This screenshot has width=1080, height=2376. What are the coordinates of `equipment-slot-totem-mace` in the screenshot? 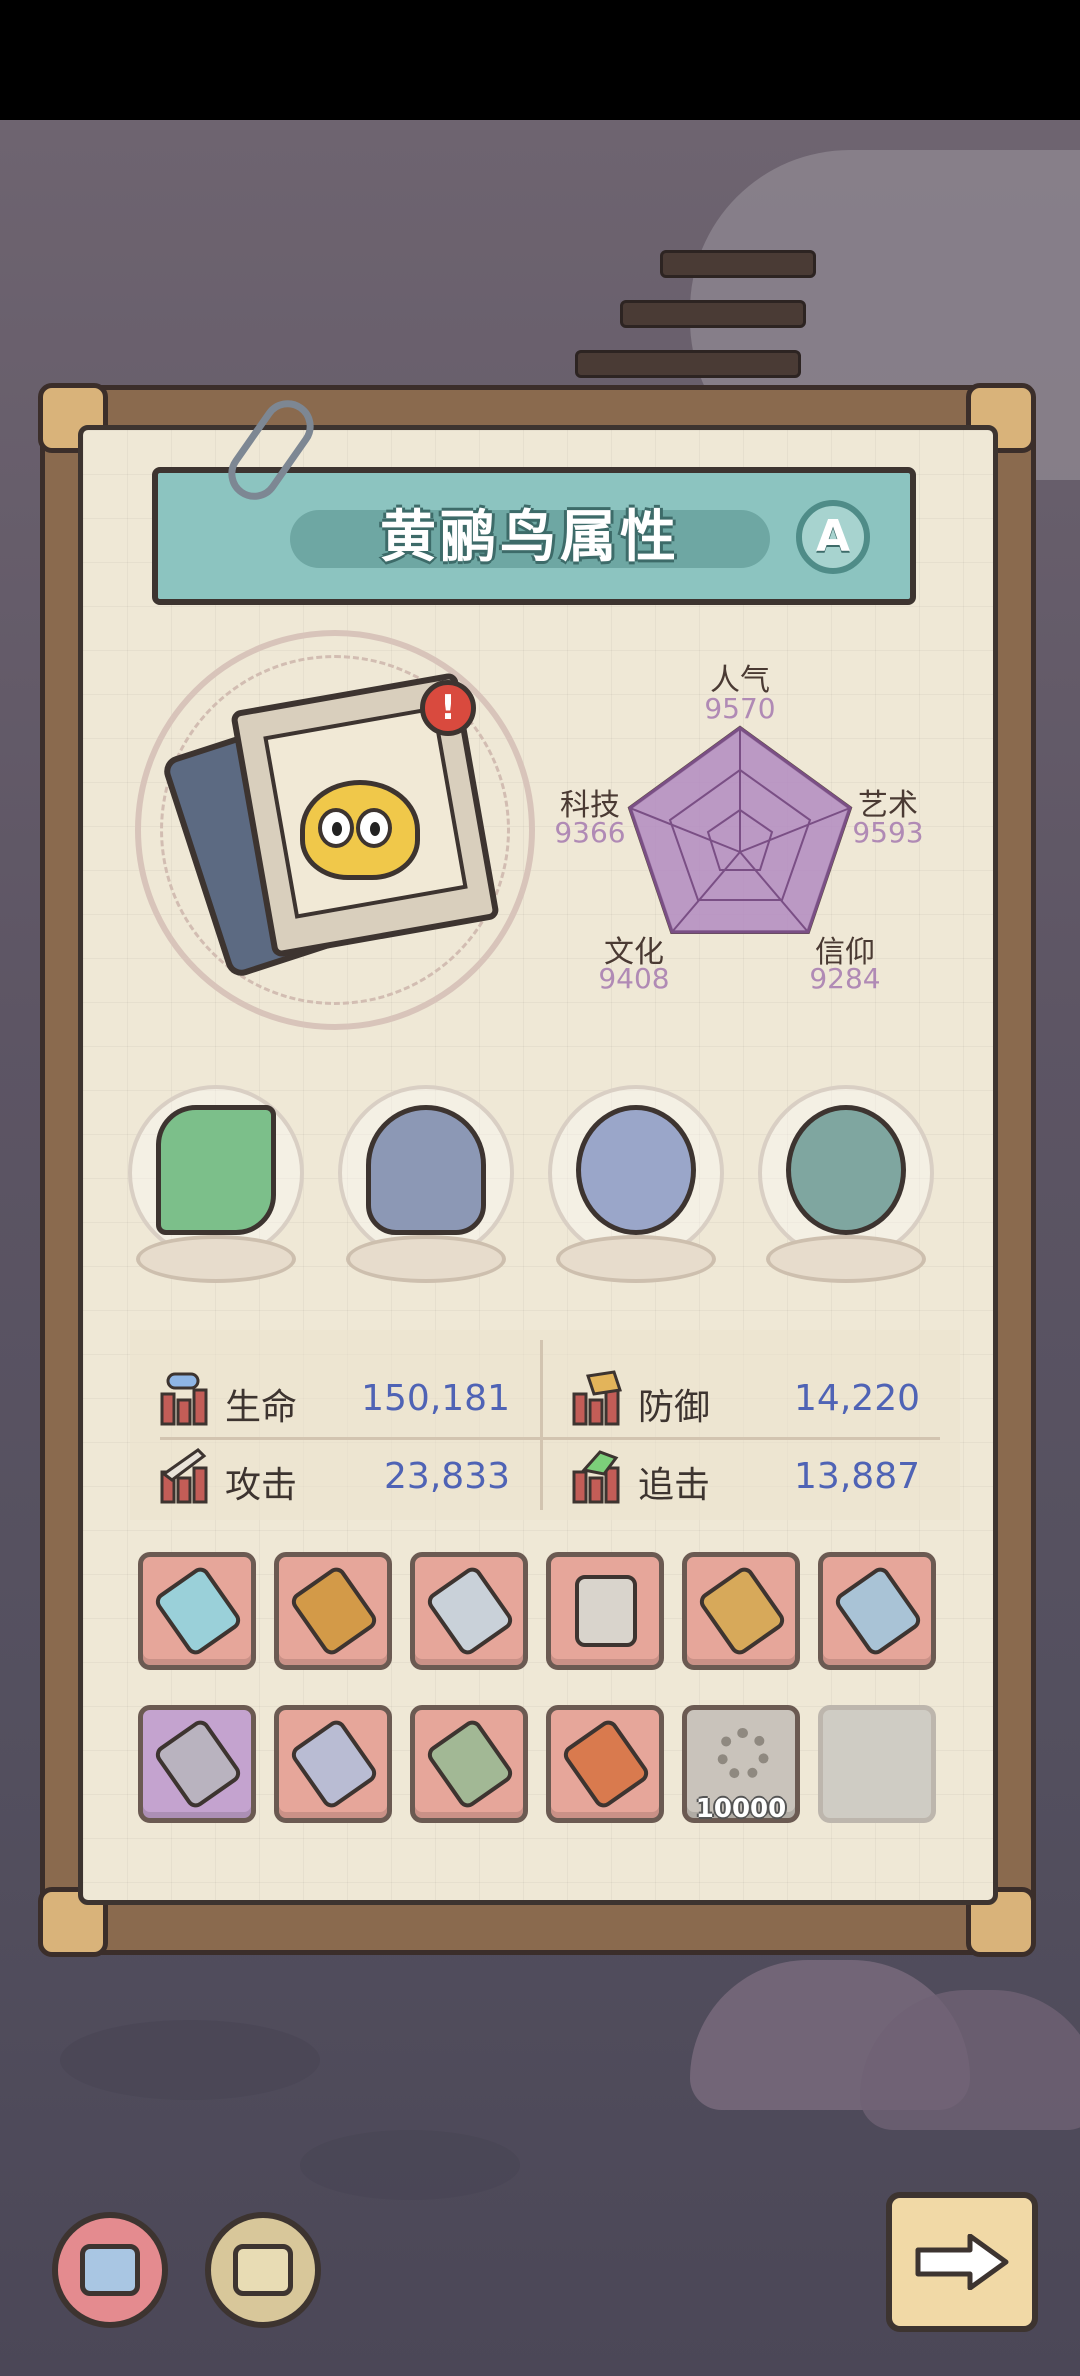 It's located at (741, 1611).